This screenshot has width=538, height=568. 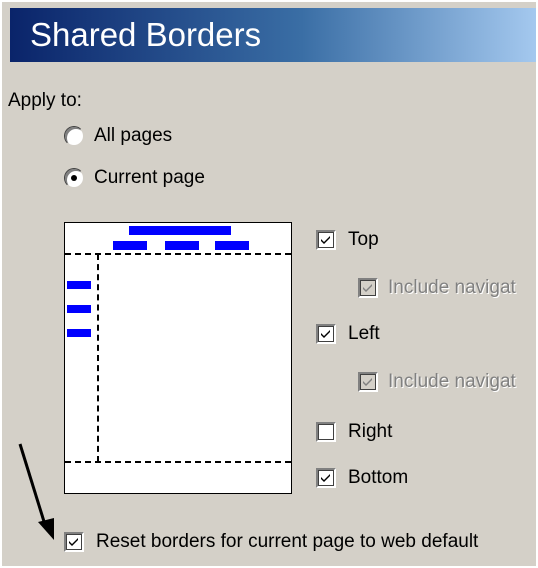 What do you see at coordinates (452, 287) in the screenshot?
I see `top-include-navigation-label: Include navigat` at bounding box center [452, 287].